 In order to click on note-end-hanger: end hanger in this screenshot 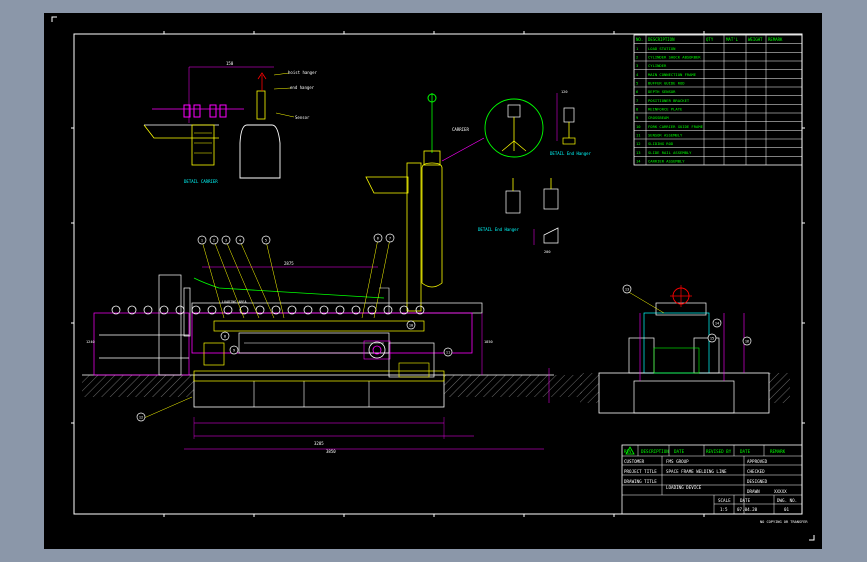, I will do `click(302, 87)`.